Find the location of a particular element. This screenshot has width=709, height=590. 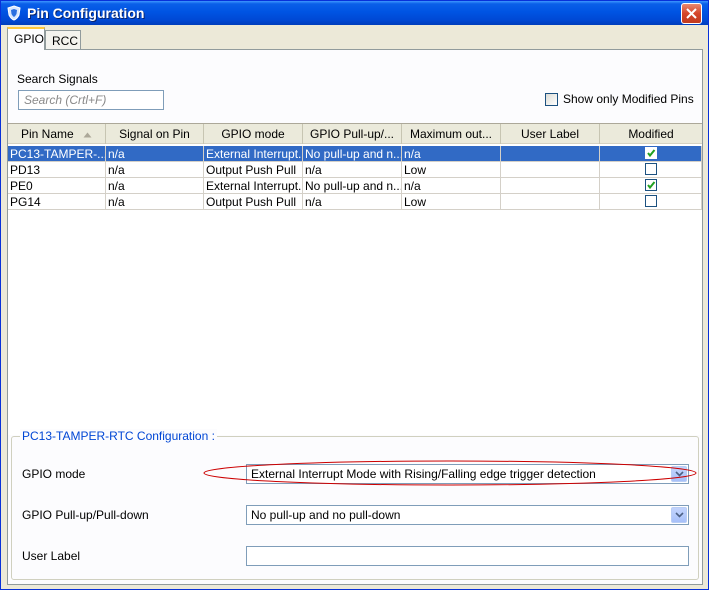

config-group-title: PC13-TAMPER-RTC Configuration : is located at coordinates (118, 436).